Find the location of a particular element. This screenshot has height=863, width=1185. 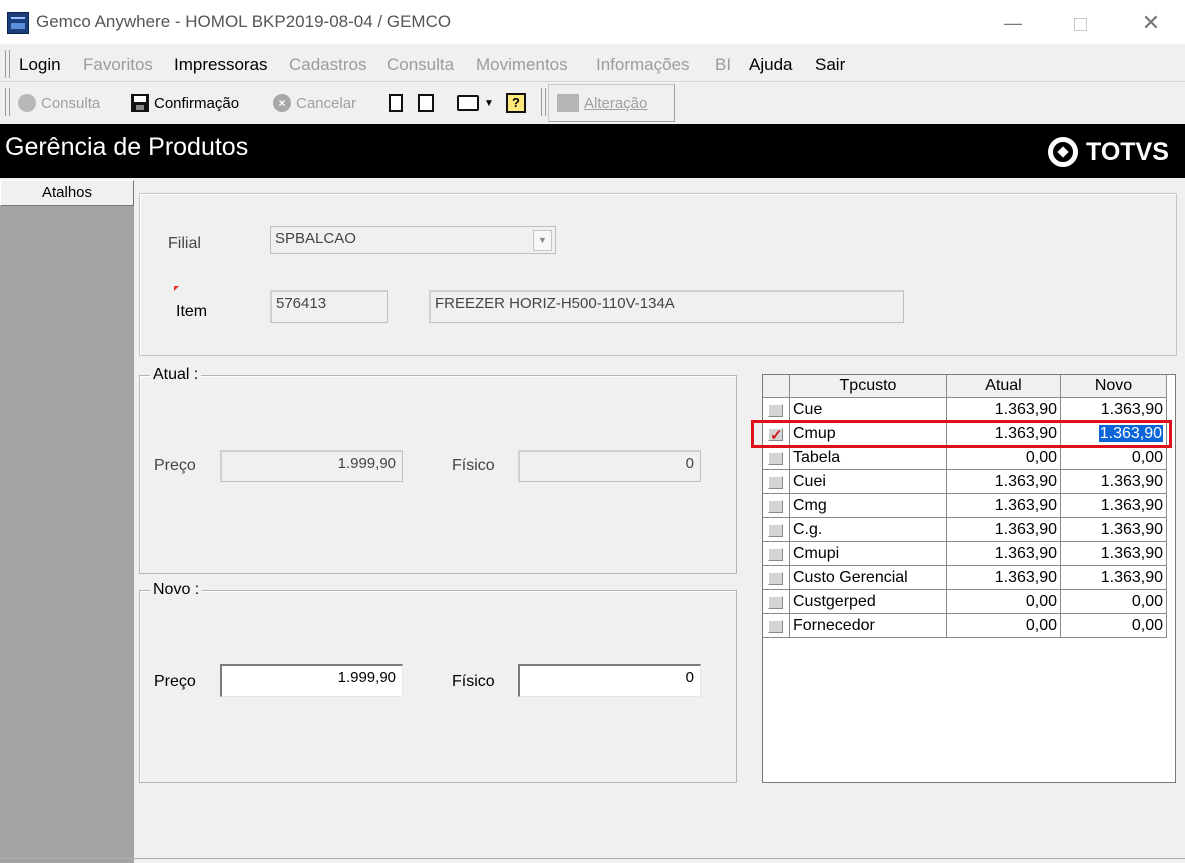

new-document-button is located at coordinates (396, 103).